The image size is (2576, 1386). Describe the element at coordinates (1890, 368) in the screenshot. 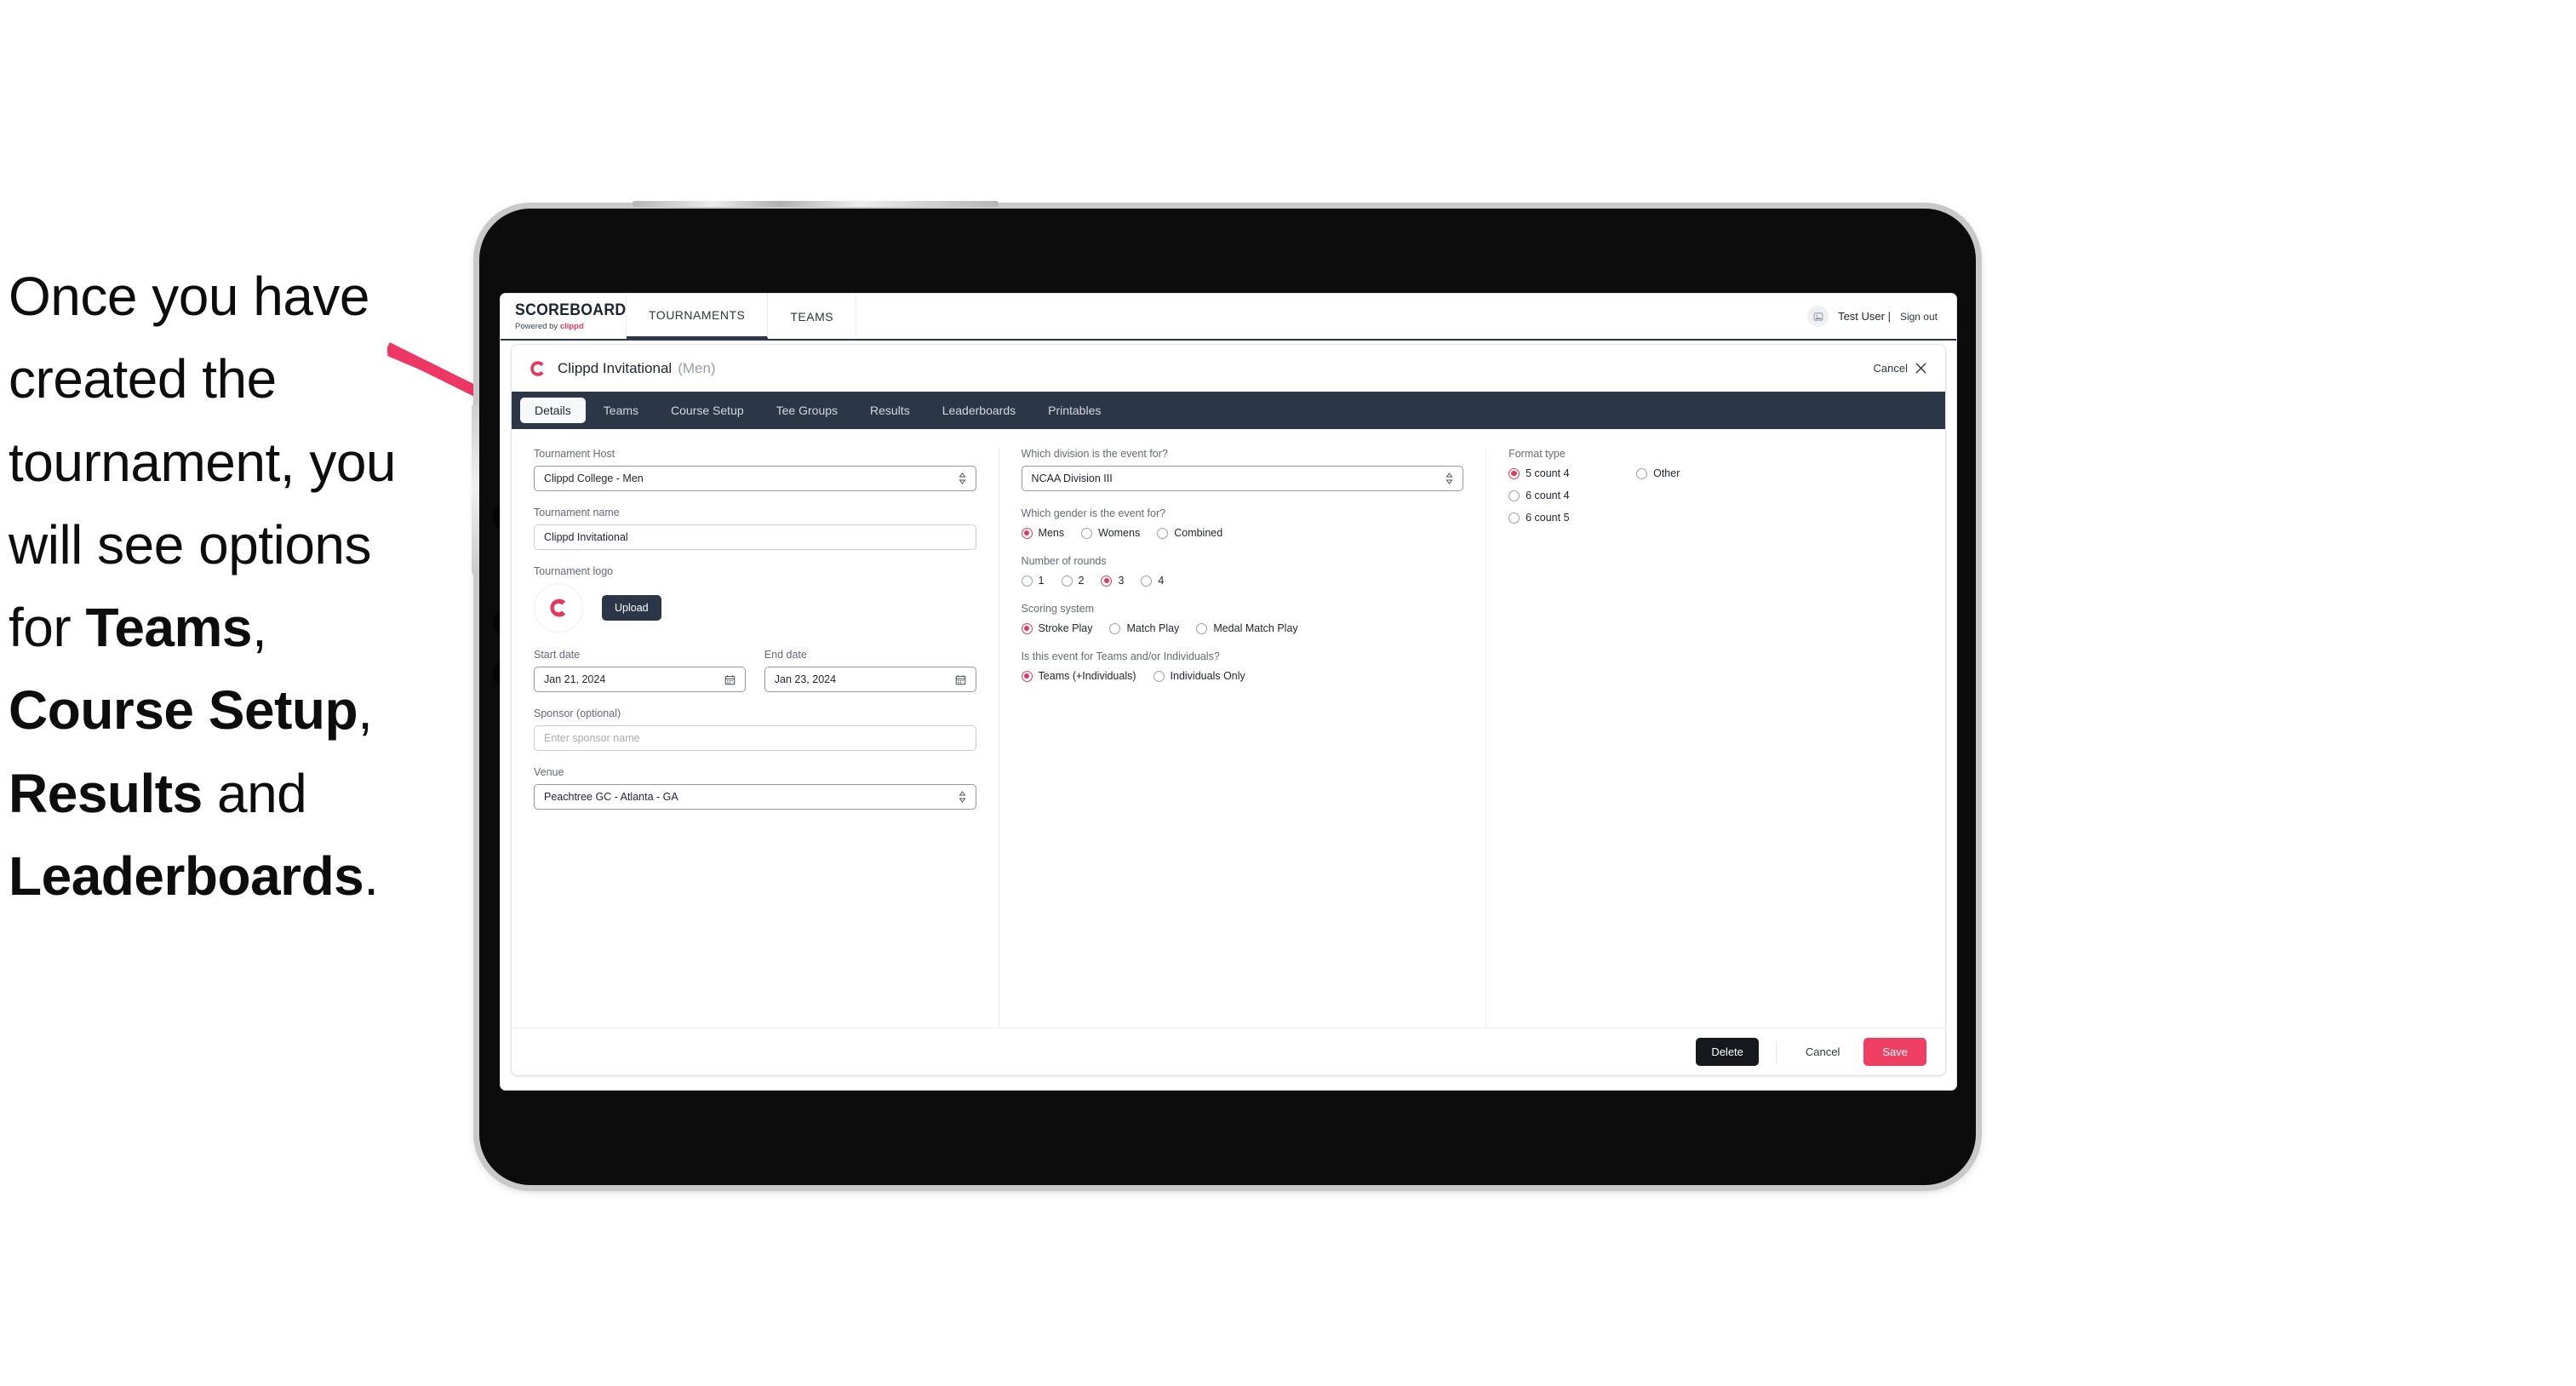

I see `card-cancel-label: Cancel` at that location.